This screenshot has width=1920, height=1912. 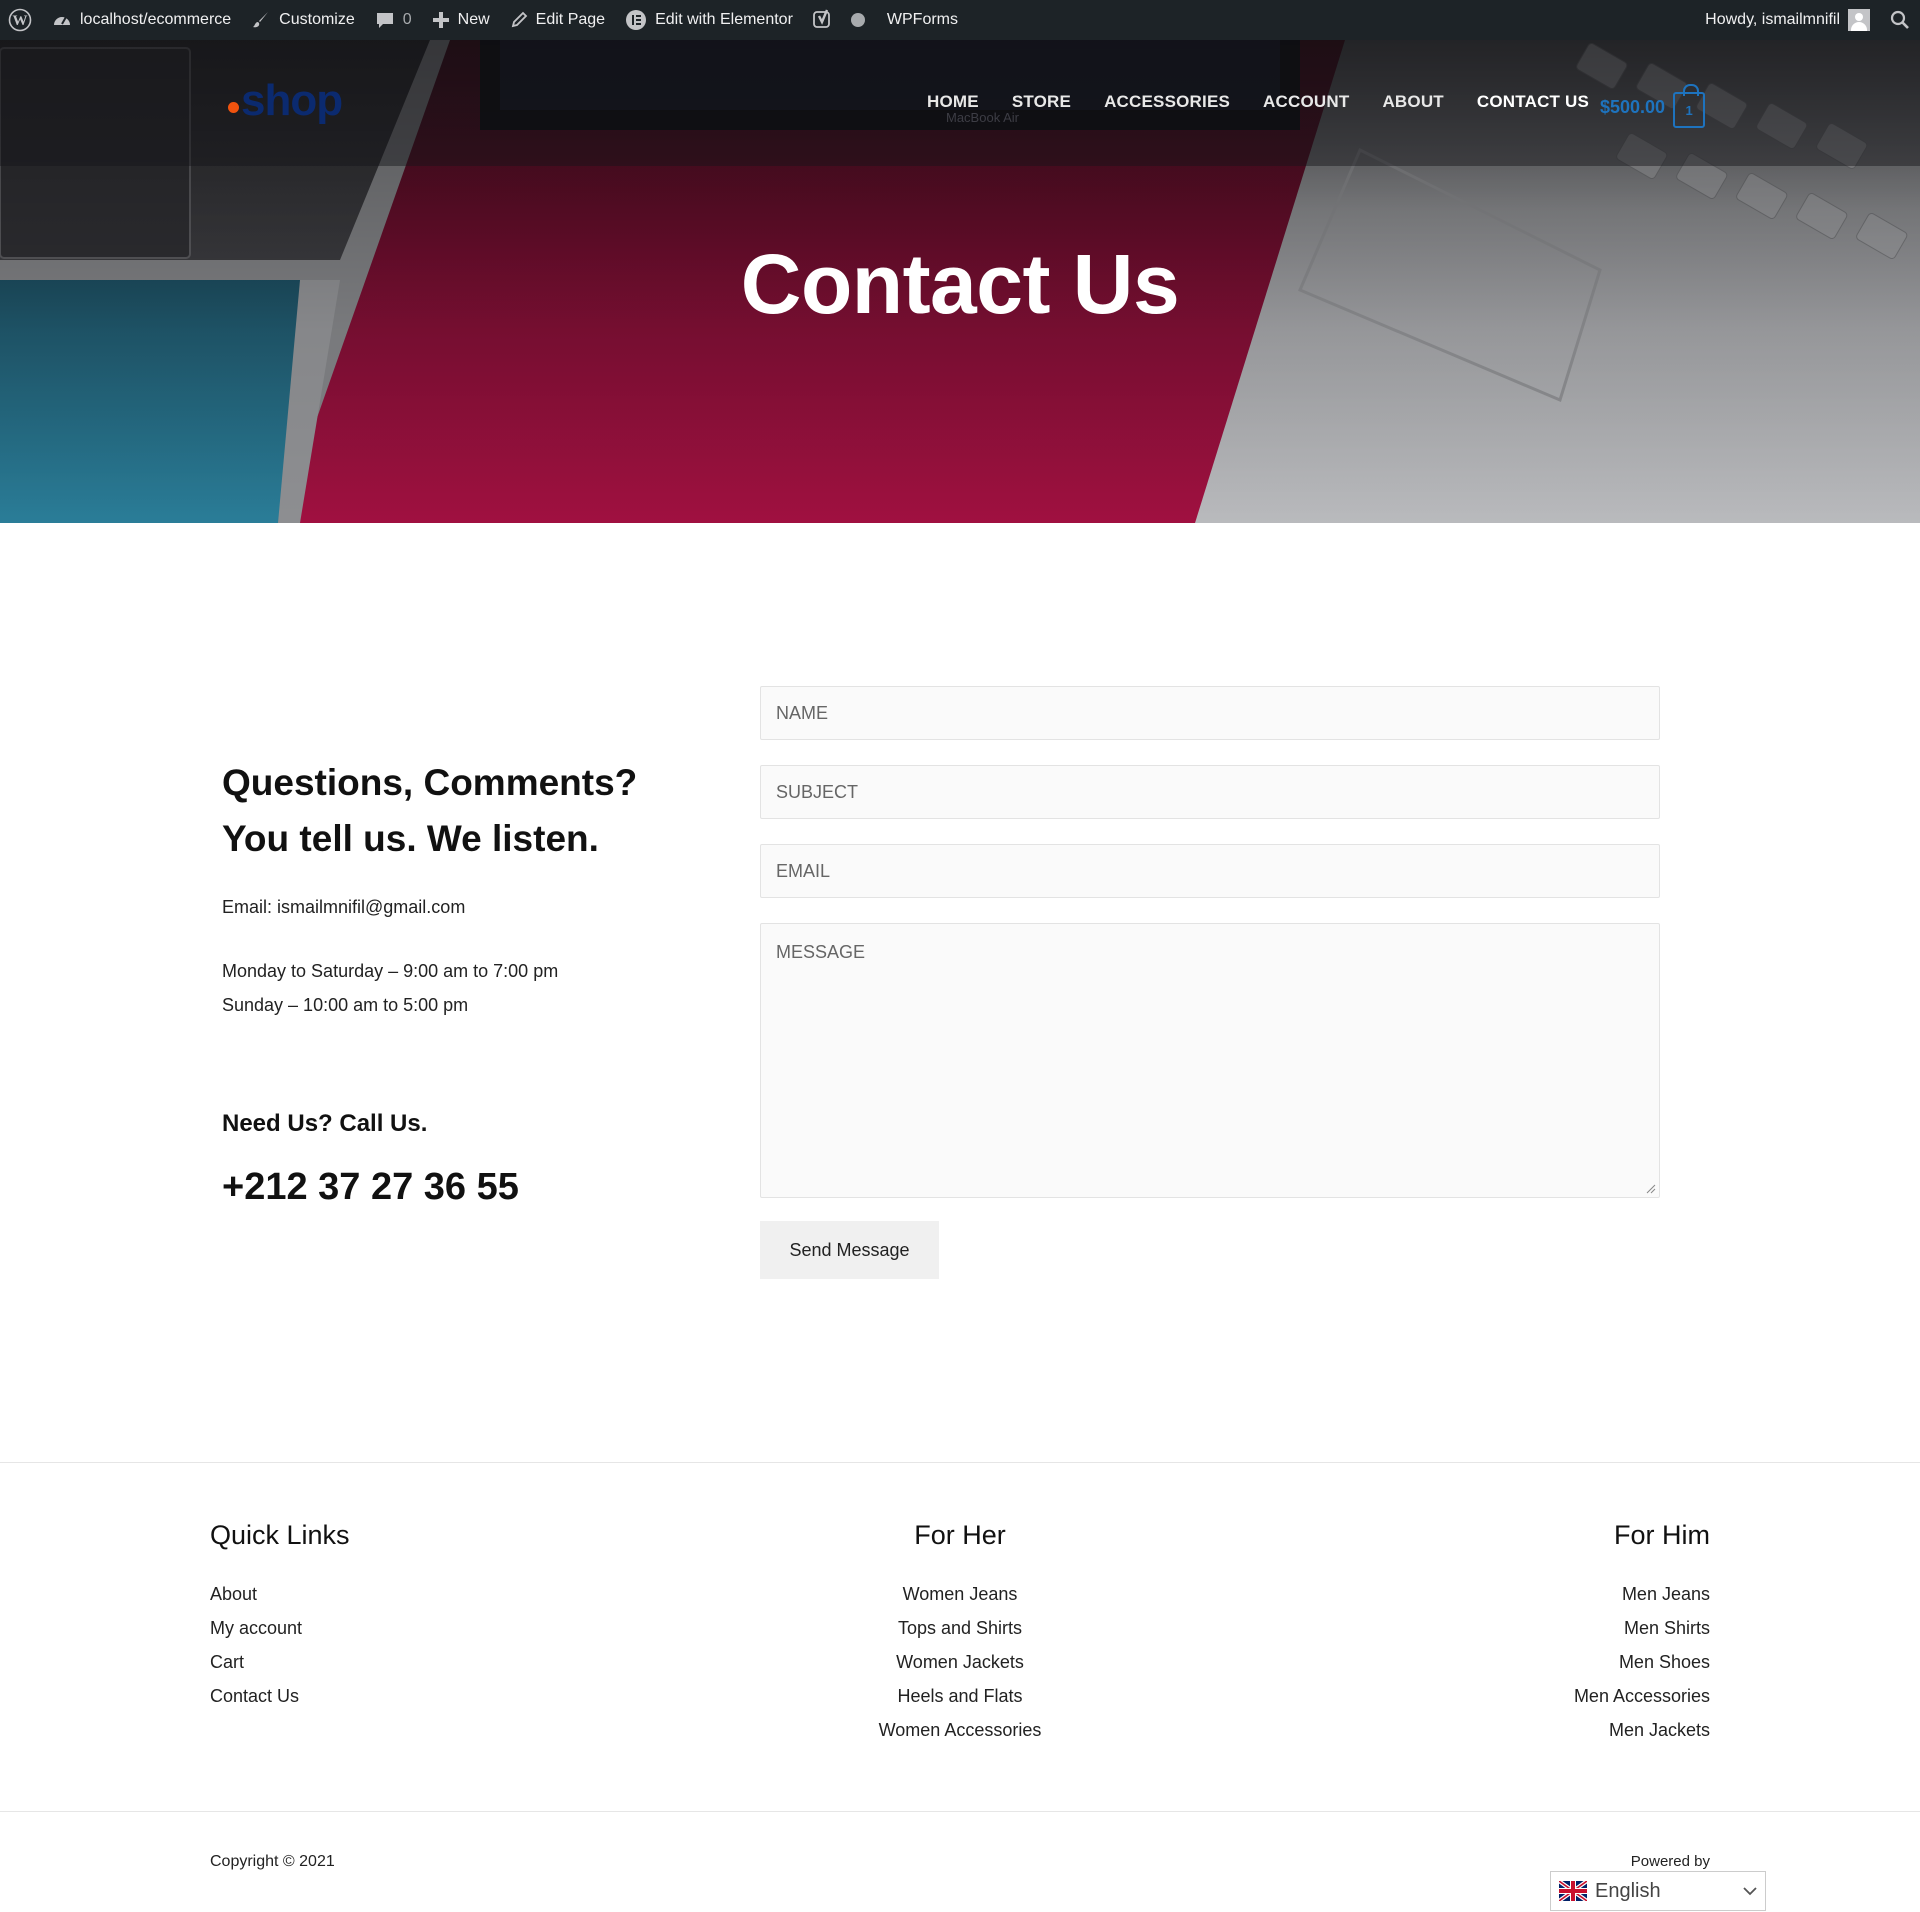 I want to click on footer-link-contact-us: Contact Us, so click(x=280, y=1696).